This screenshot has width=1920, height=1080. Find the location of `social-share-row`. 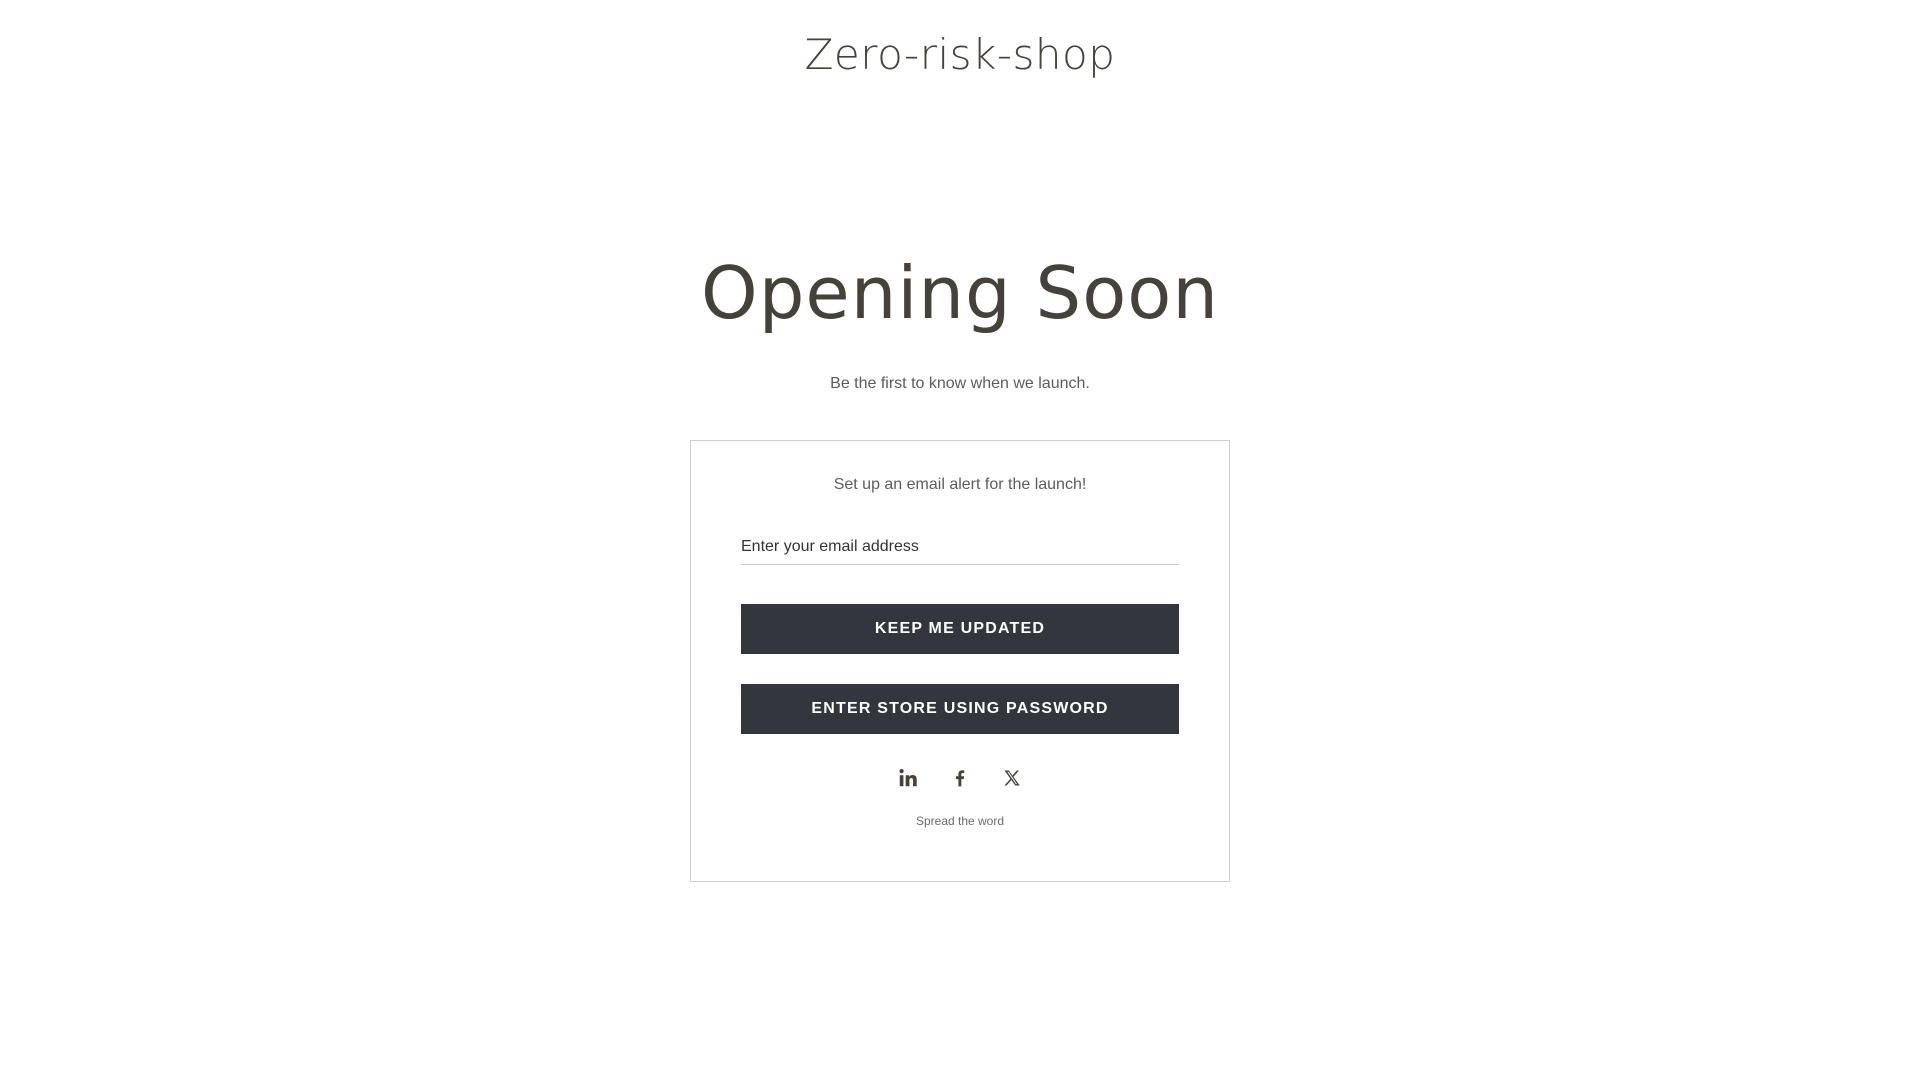

social-share-row is located at coordinates (960, 778).